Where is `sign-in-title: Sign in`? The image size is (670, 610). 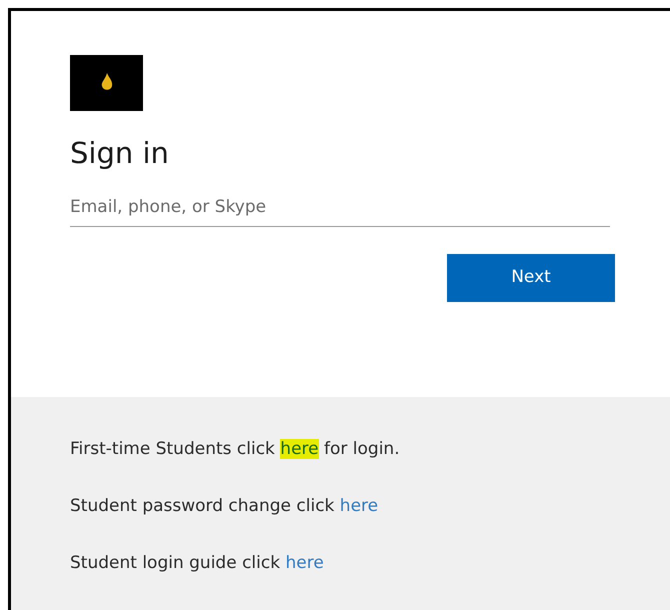
sign-in-title: Sign in is located at coordinates (120, 153).